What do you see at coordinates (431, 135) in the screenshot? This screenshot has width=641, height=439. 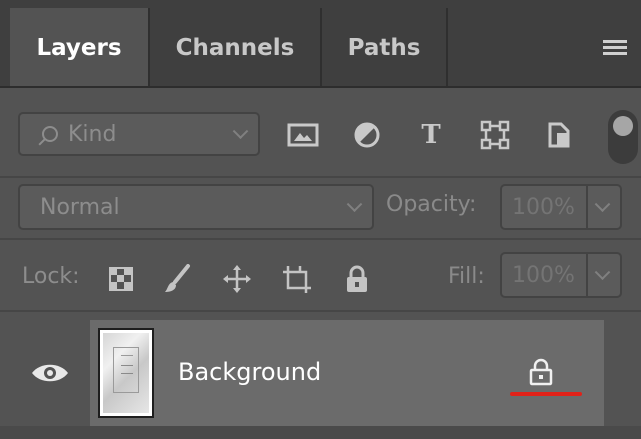 I see `type-layer-filter-icon: T` at bounding box center [431, 135].